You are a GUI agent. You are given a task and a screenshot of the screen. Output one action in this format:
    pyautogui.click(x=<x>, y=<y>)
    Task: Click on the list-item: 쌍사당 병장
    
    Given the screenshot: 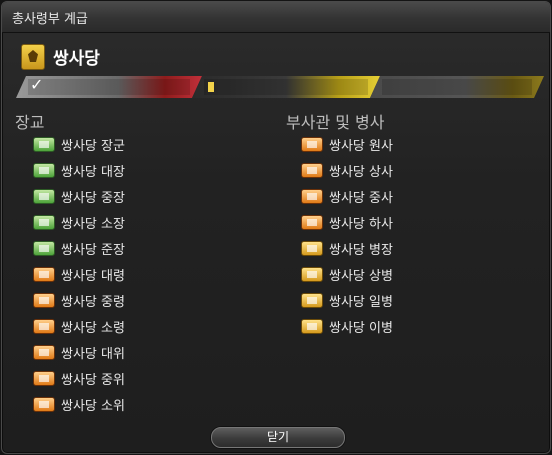 What is the action you would take?
    pyautogui.click(x=381, y=248)
    